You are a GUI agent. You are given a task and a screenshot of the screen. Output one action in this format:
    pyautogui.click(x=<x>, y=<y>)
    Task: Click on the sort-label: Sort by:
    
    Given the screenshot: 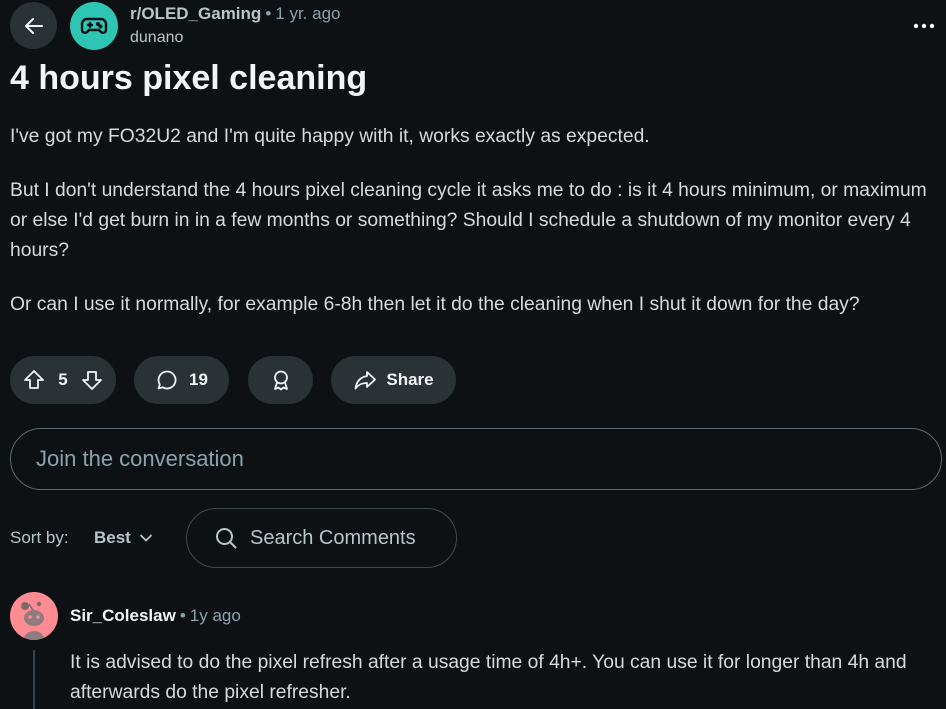 What is the action you would take?
    pyautogui.click(x=39, y=537)
    